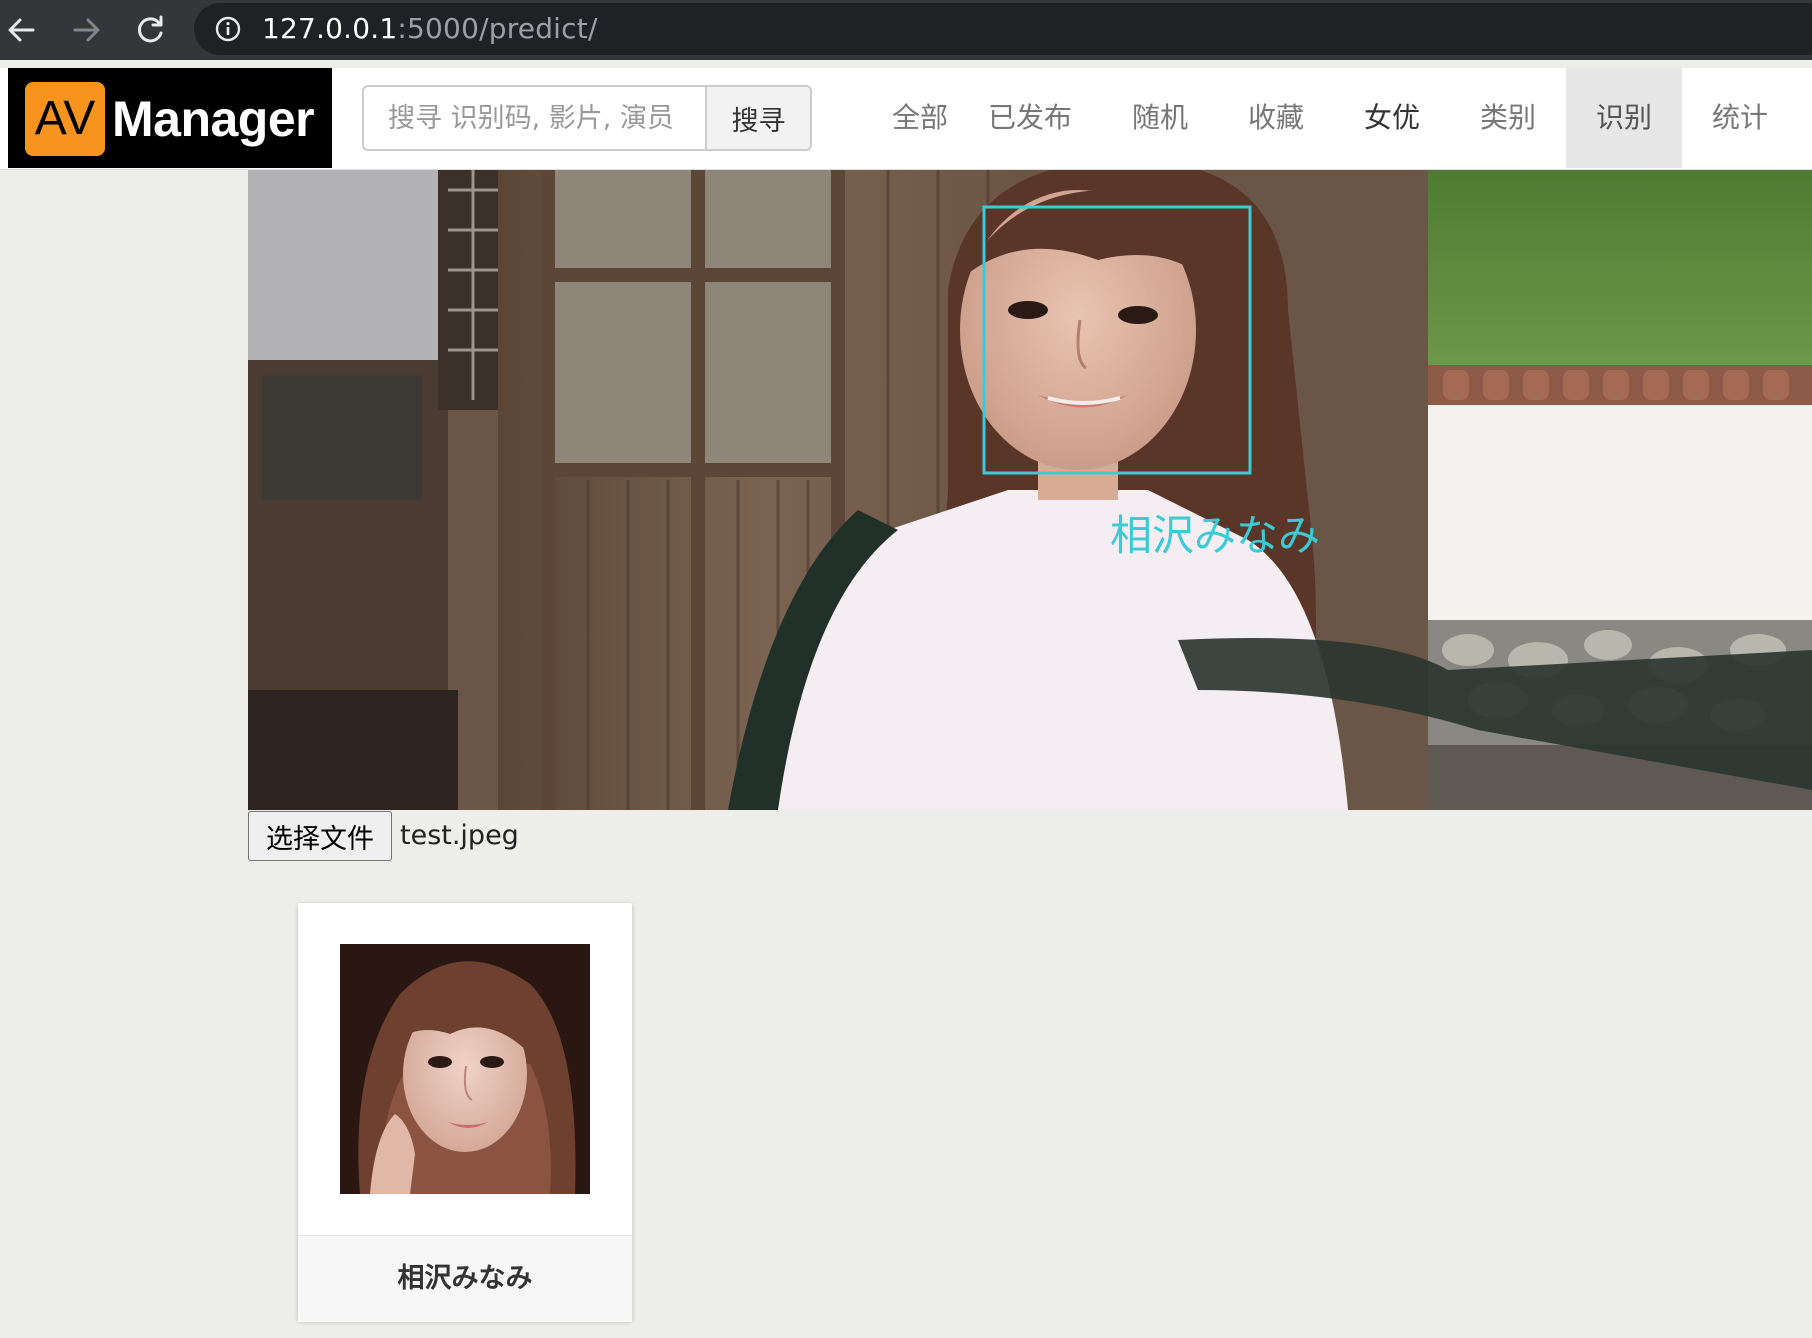 The image size is (1812, 1338). What do you see at coordinates (1392, 118) in the screenshot?
I see `nav-item-actresses: 女优` at bounding box center [1392, 118].